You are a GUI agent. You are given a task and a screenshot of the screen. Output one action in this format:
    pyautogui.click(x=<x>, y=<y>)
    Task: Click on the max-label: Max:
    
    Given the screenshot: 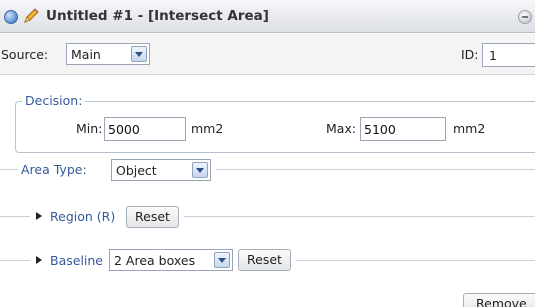 What is the action you would take?
    pyautogui.click(x=341, y=128)
    